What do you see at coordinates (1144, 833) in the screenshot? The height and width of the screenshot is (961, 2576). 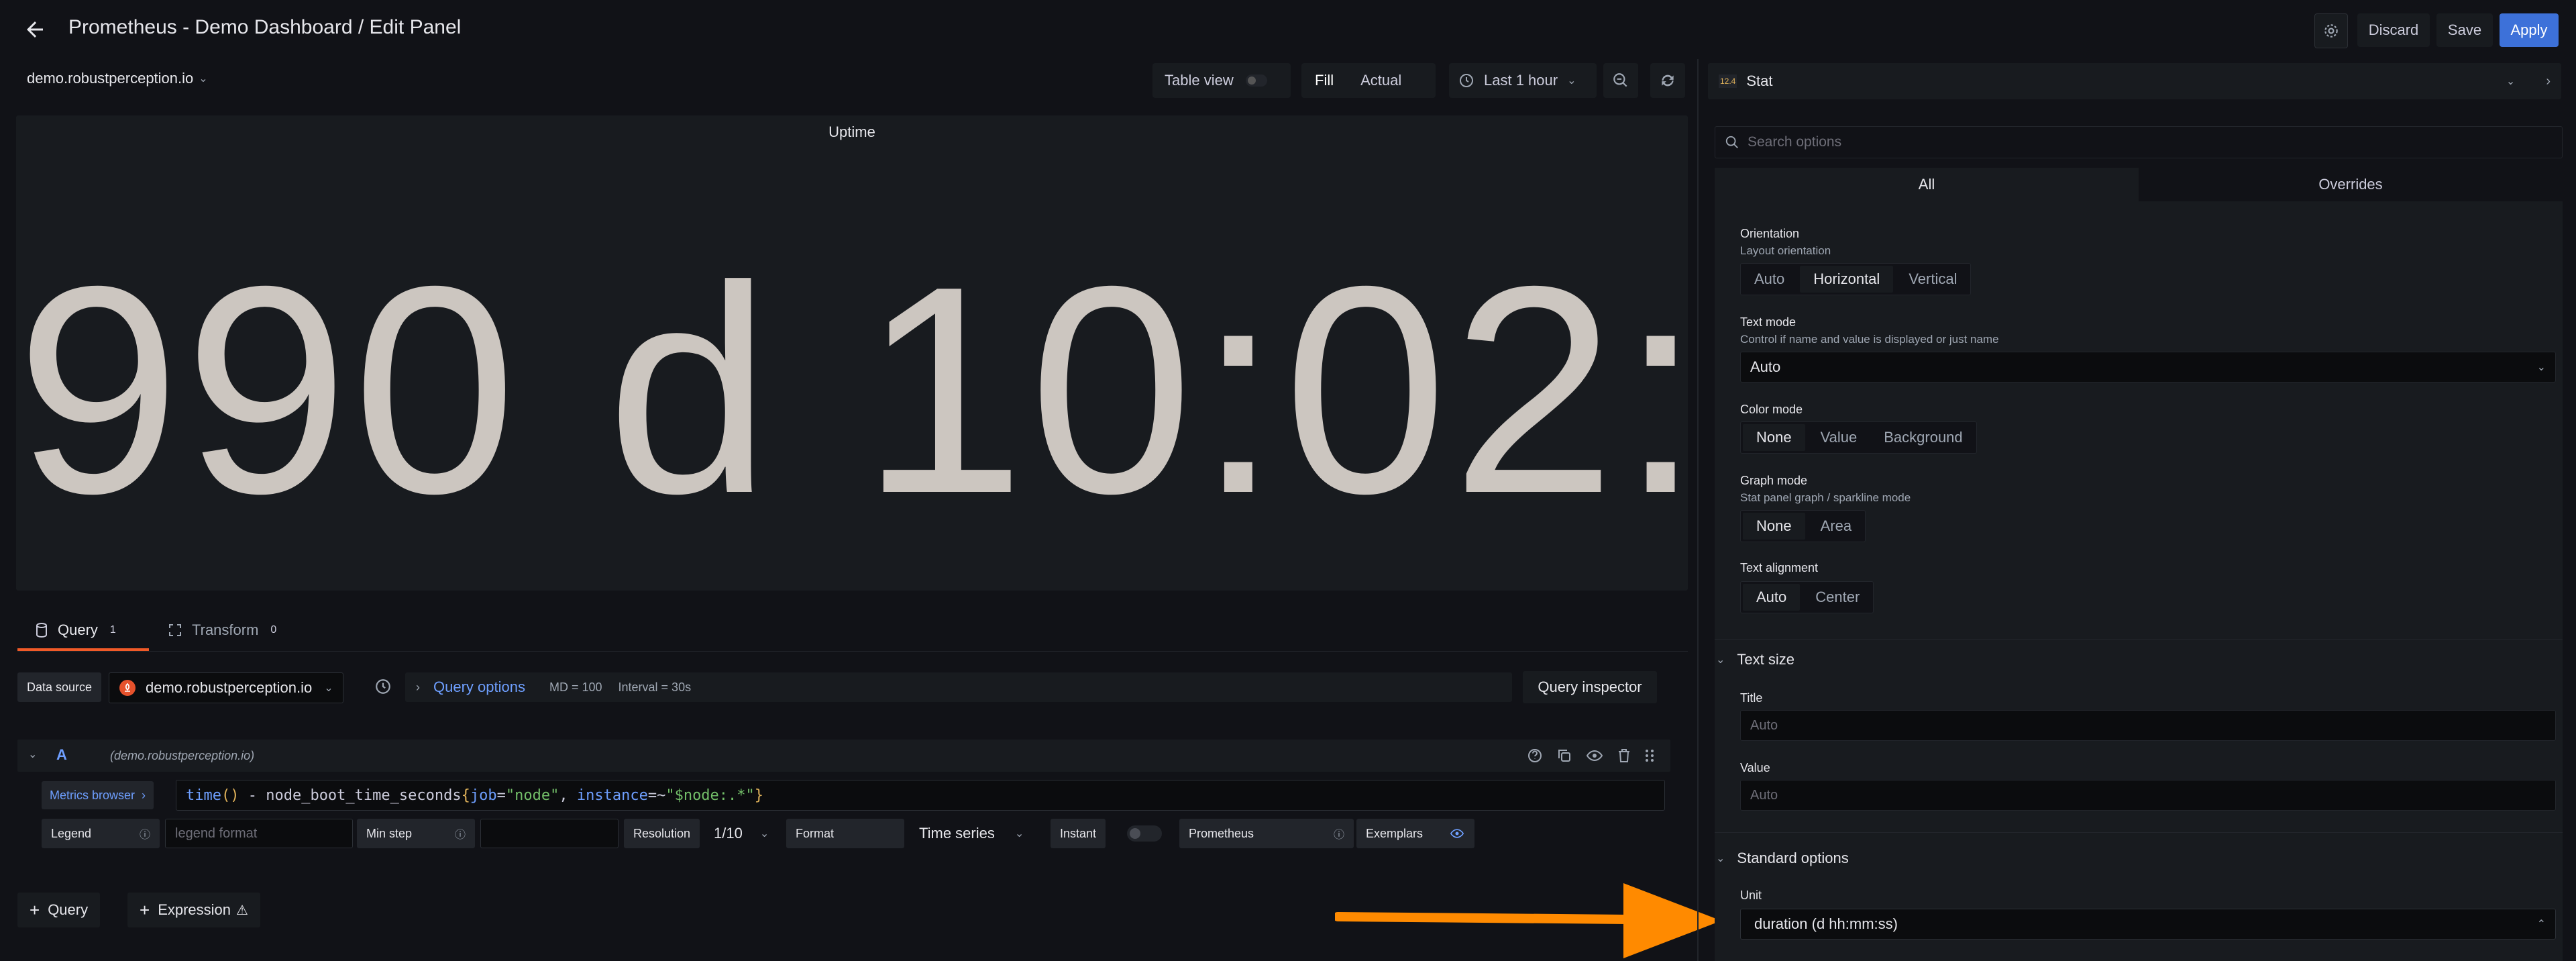 I see `instant-toggle` at bounding box center [1144, 833].